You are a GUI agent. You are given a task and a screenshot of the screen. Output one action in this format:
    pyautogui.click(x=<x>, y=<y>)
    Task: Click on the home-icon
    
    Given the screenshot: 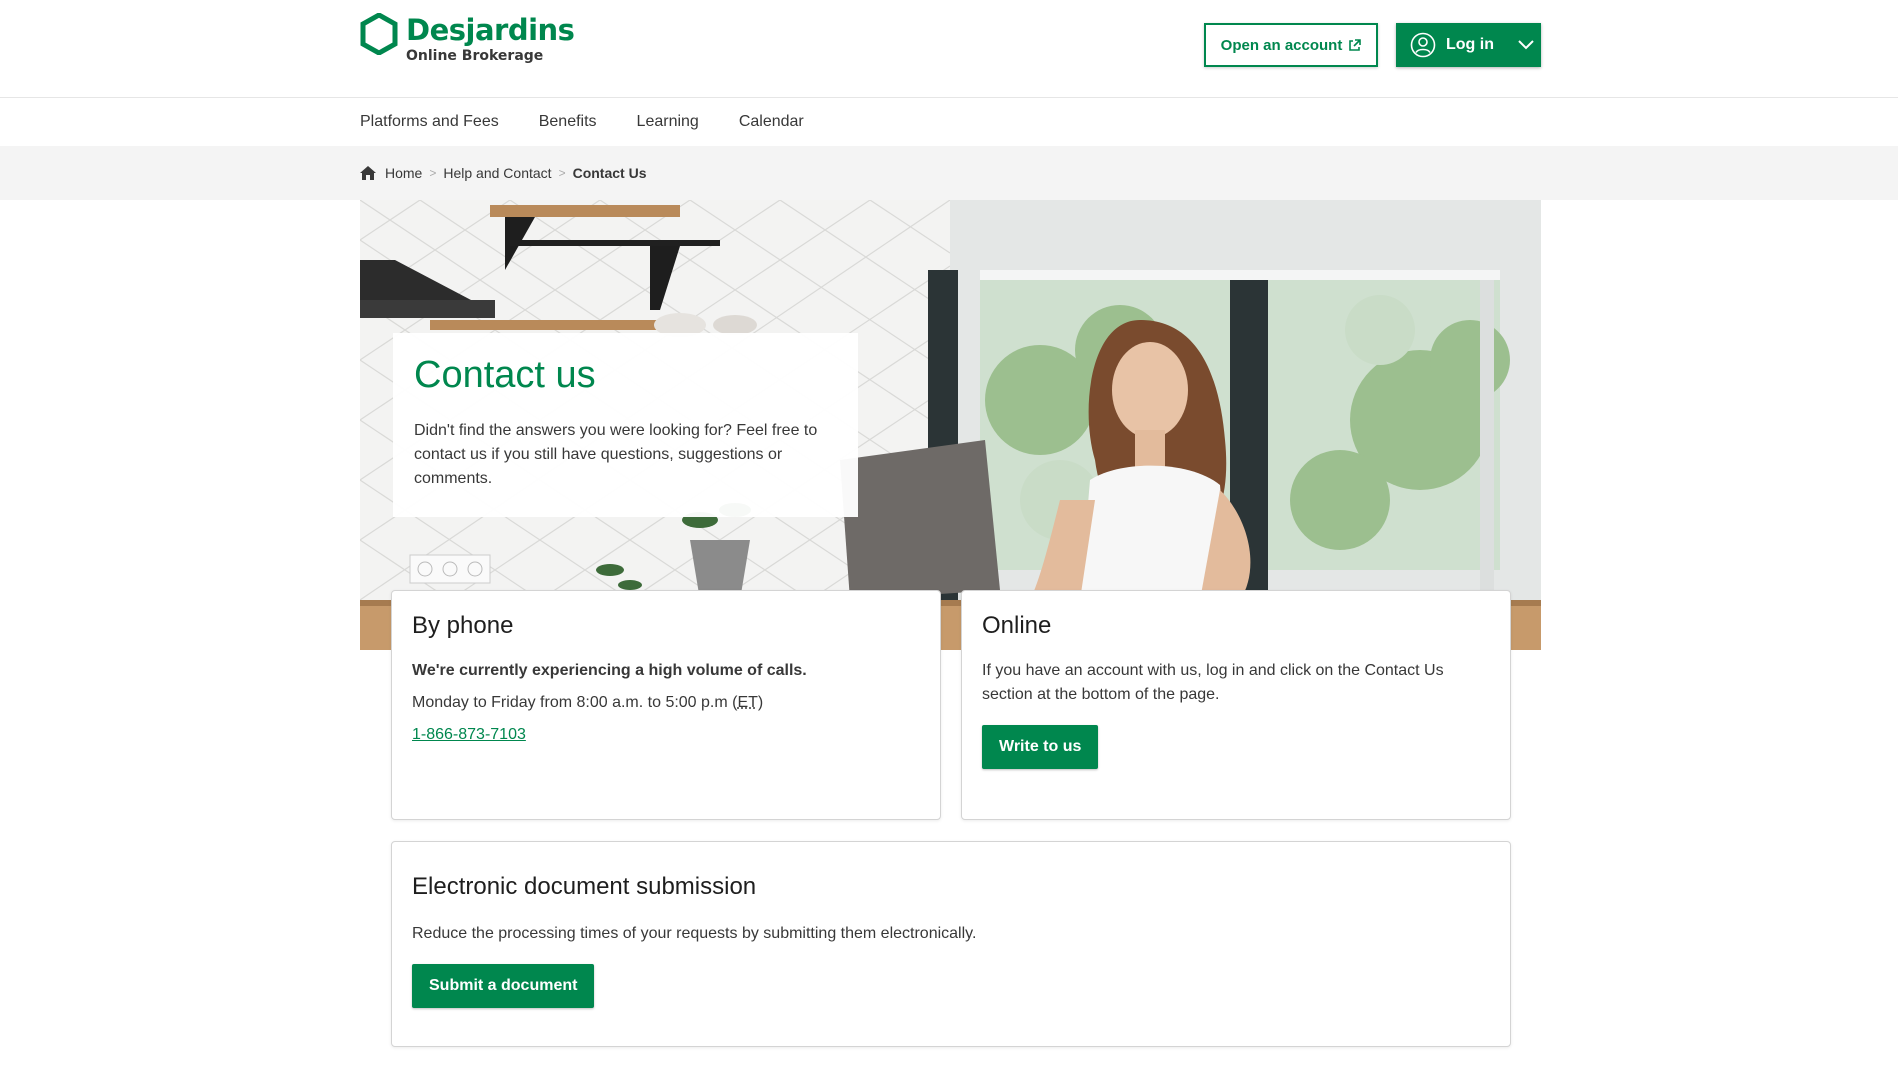 What is the action you would take?
    pyautogui.click(x=368, y=173)
    